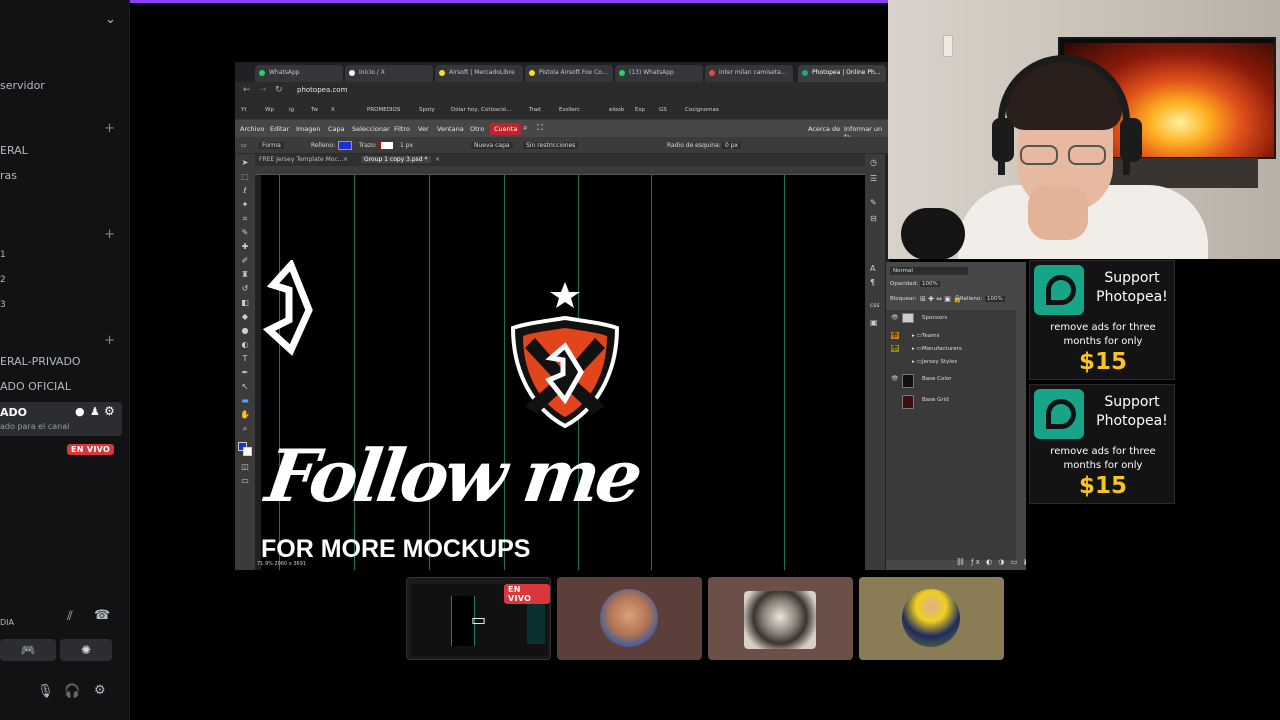 This screenshot has width=1280, height=720. I want to click on gear-icon: ⚙, so click(109, 411).